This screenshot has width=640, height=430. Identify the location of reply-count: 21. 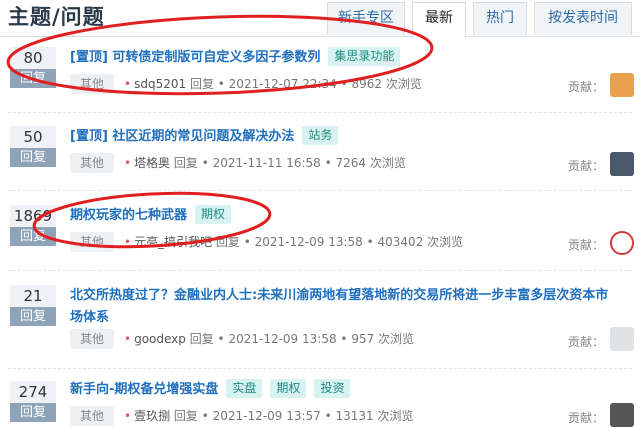
(33, 296).